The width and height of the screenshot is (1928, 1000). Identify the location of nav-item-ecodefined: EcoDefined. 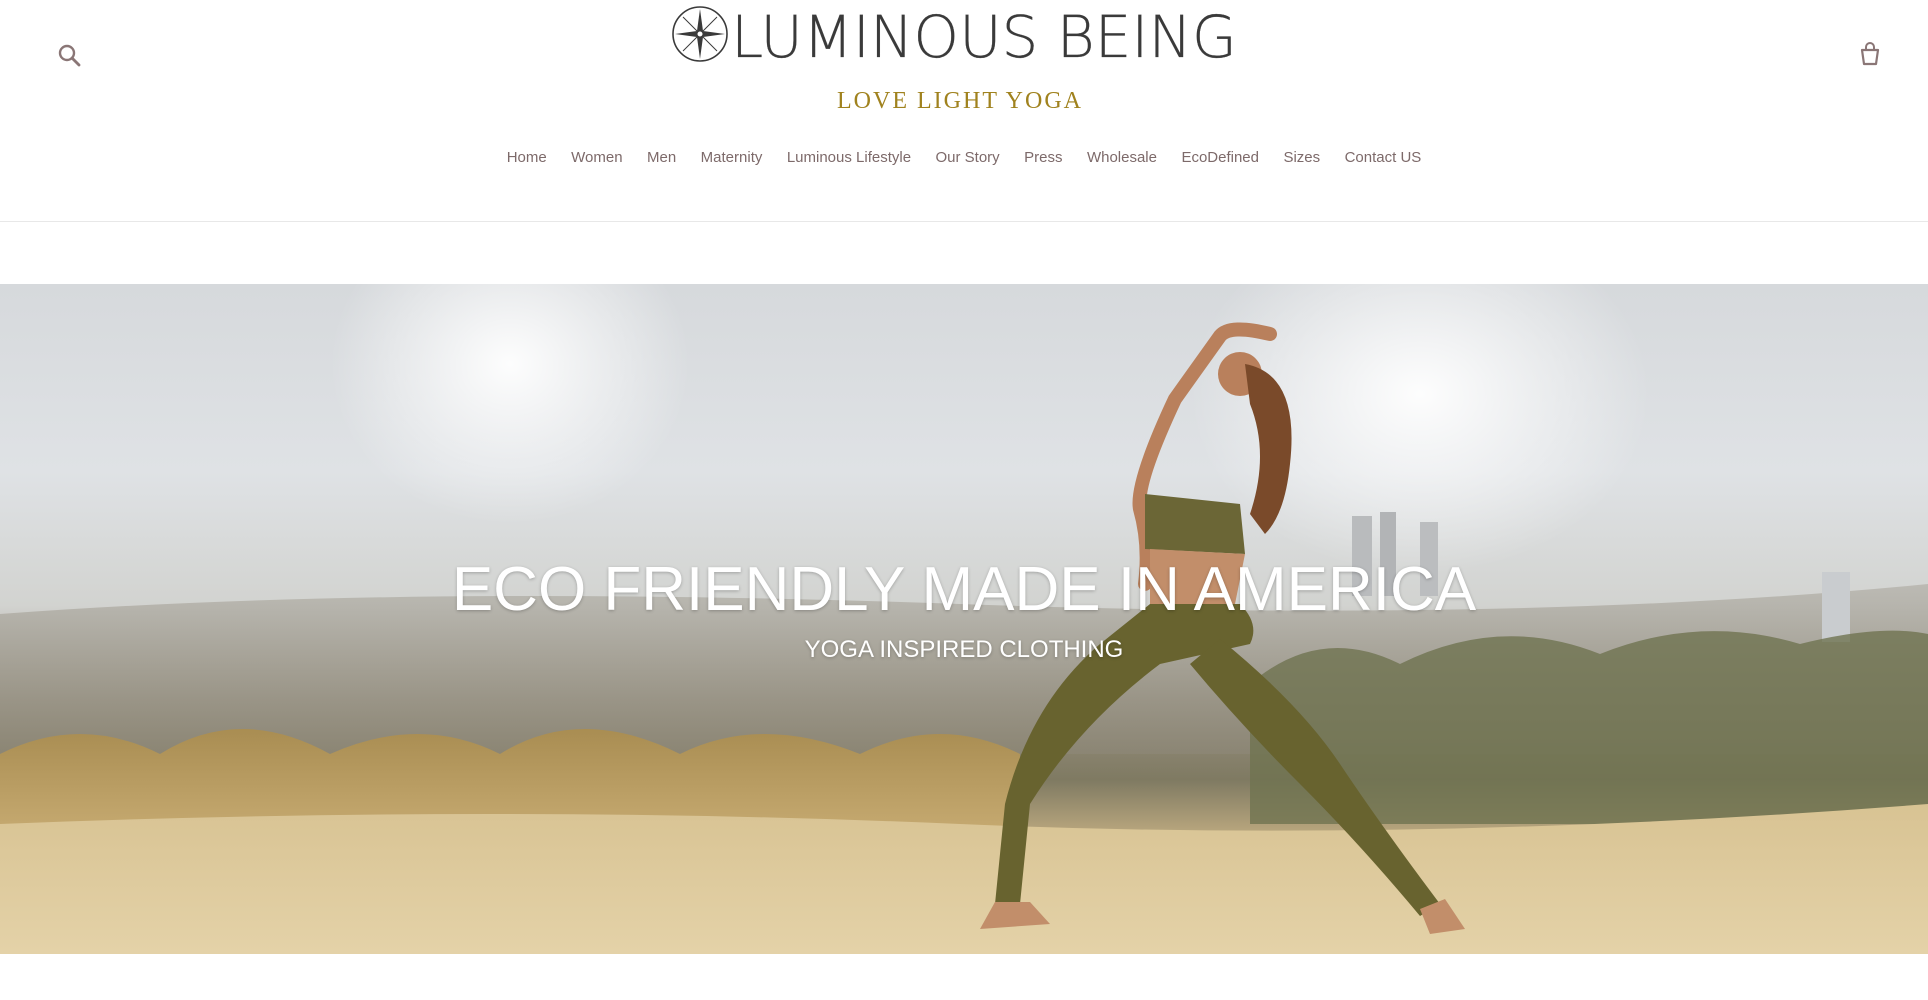
(1220, 157).